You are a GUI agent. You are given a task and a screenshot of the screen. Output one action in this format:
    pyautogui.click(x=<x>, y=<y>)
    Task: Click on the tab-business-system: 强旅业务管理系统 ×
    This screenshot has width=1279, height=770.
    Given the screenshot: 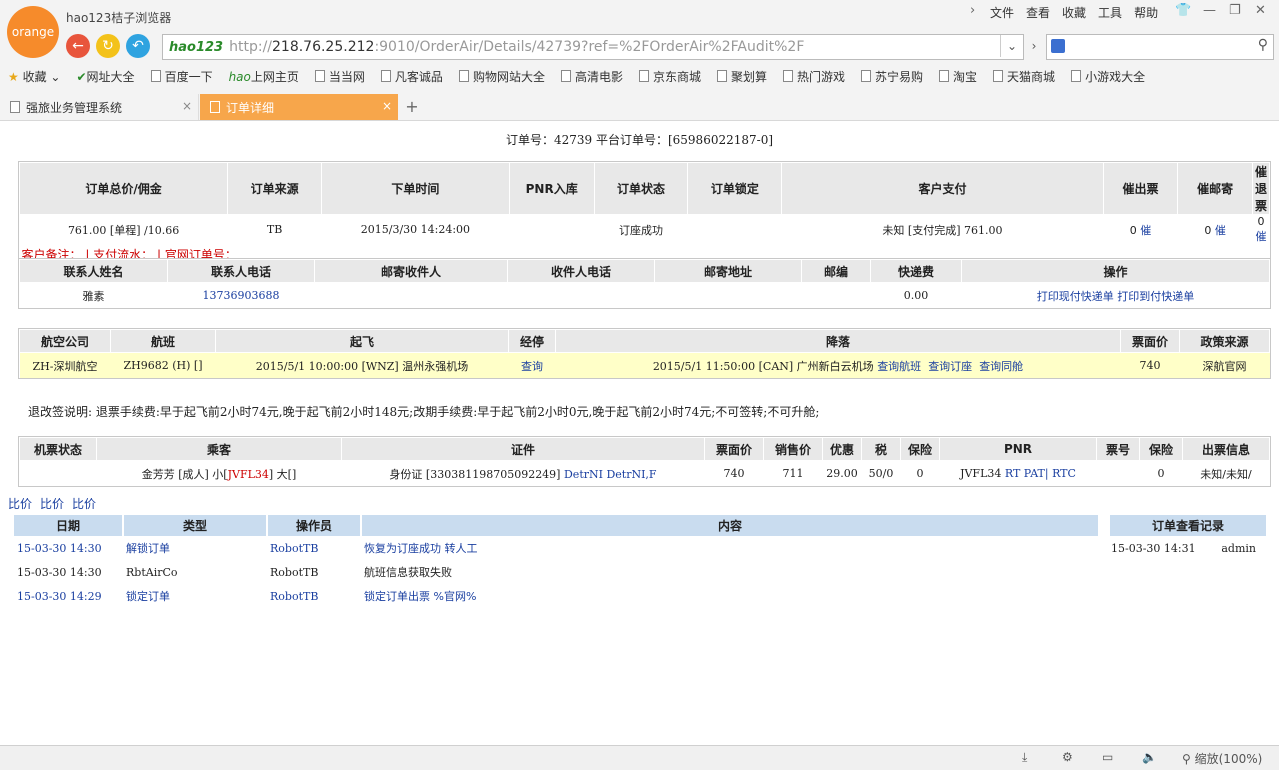 What is the action you would take?
    pyautogui.click(x=99, y=107)
    